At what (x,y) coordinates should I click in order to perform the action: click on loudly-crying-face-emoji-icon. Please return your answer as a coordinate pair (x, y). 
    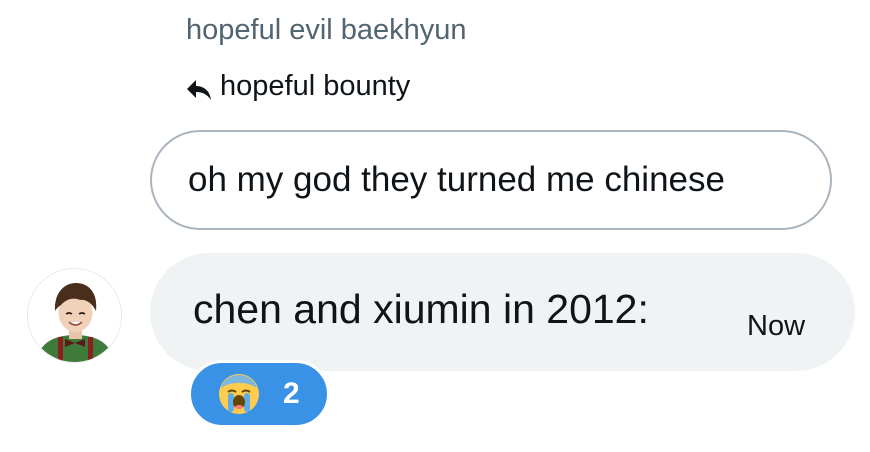
    Looking at the image, I should click on (239, 394).